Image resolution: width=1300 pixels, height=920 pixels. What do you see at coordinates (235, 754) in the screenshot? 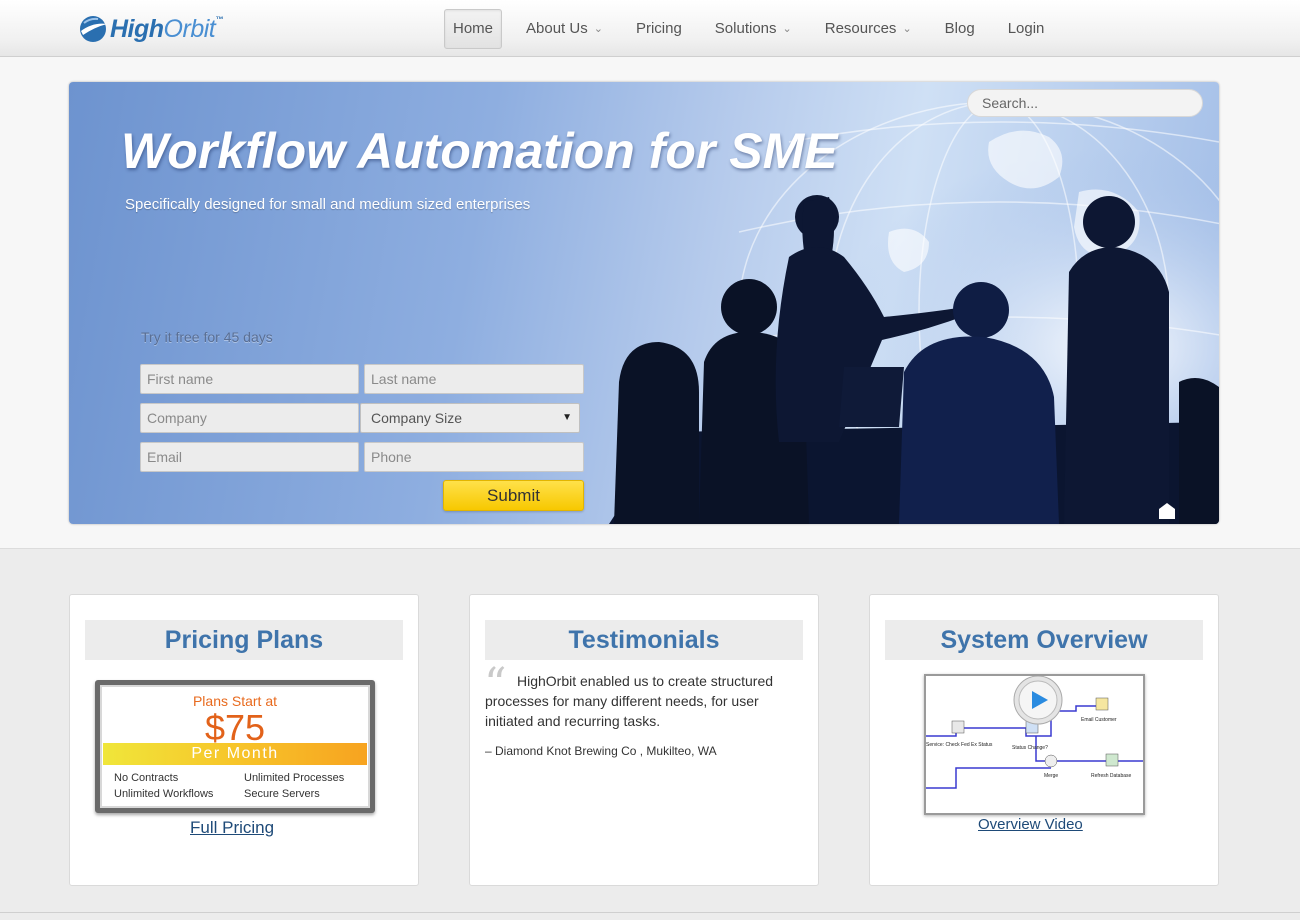
I see `price-period: Per Month` at bounding box center [235, 754].